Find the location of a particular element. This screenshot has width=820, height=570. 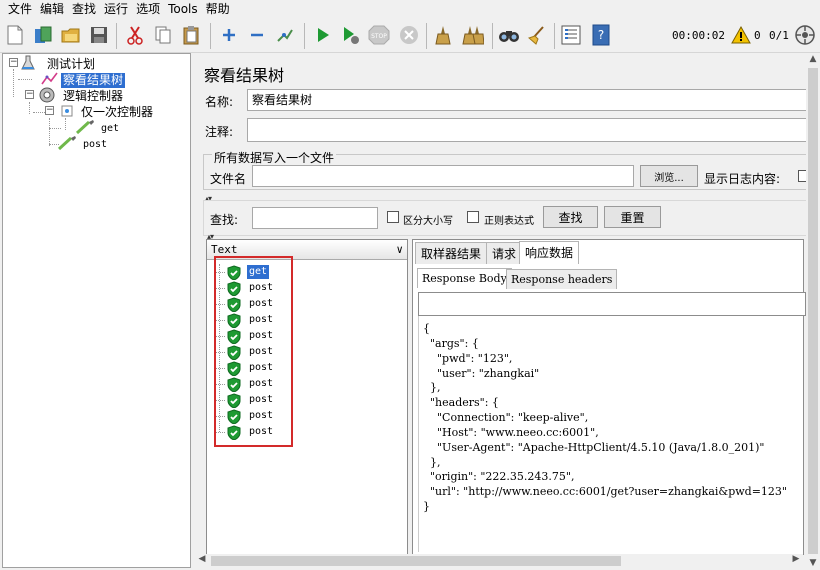

stop-icon: STOP is located at coordinates (379, 35).